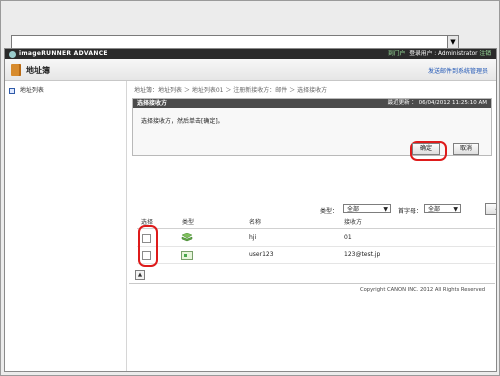  What do you see at coordinates (312, 103) in the screenshot?
I see `panel-header: 选择接收方 最近更新 ： 06/04/2012 11:25:10 AM` at bounding box center [312, 103].